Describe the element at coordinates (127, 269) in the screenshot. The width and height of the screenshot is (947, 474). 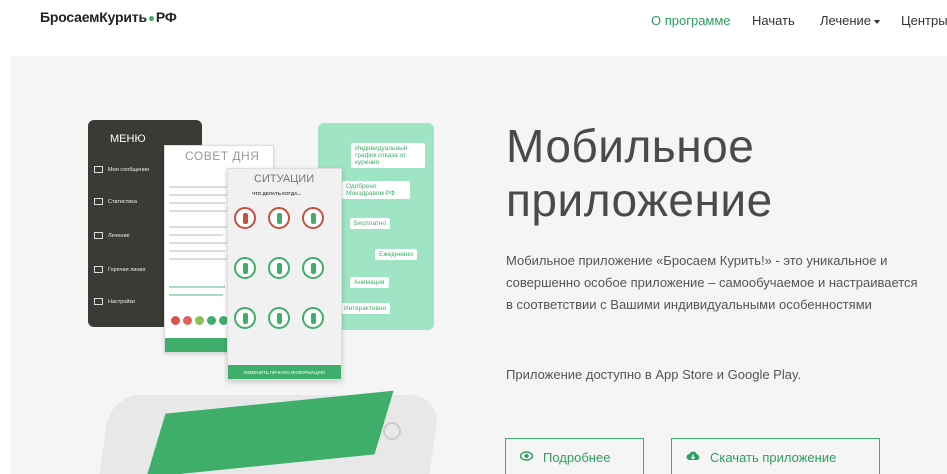
I see `menu-row-label: Горячая линия` at that location.